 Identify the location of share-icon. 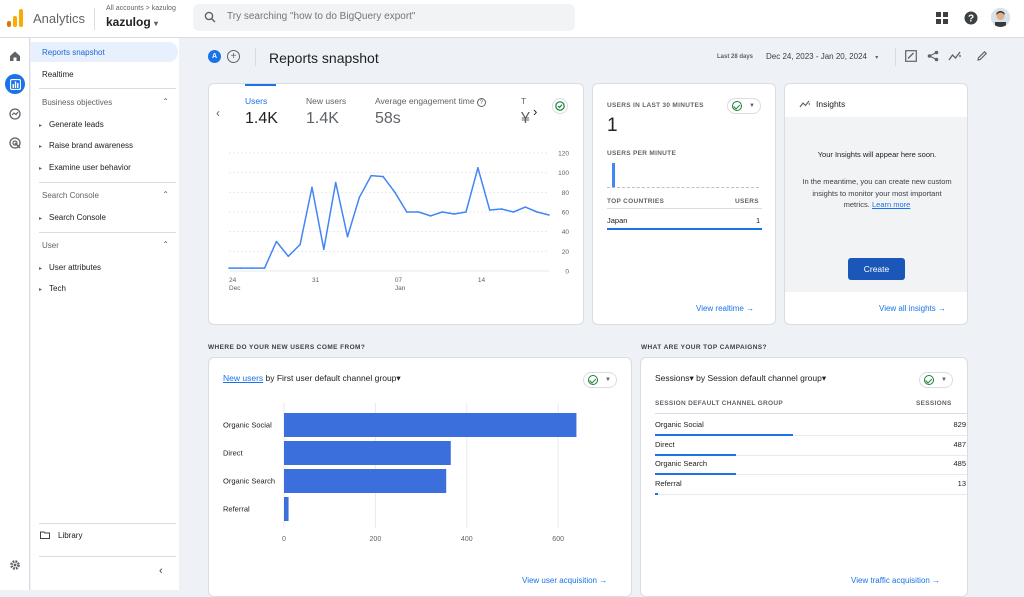
(933, 56).